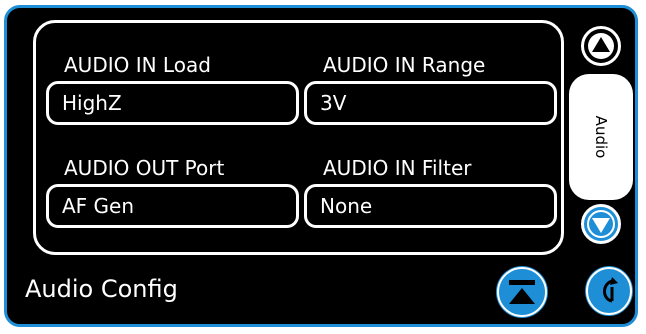 The width and height of the screenshot is (646, 334). Describe the element at coordinates (397, 168) in the screenshot. I see `audio-in-filter-label: AUDIO IN Filter` at that location.